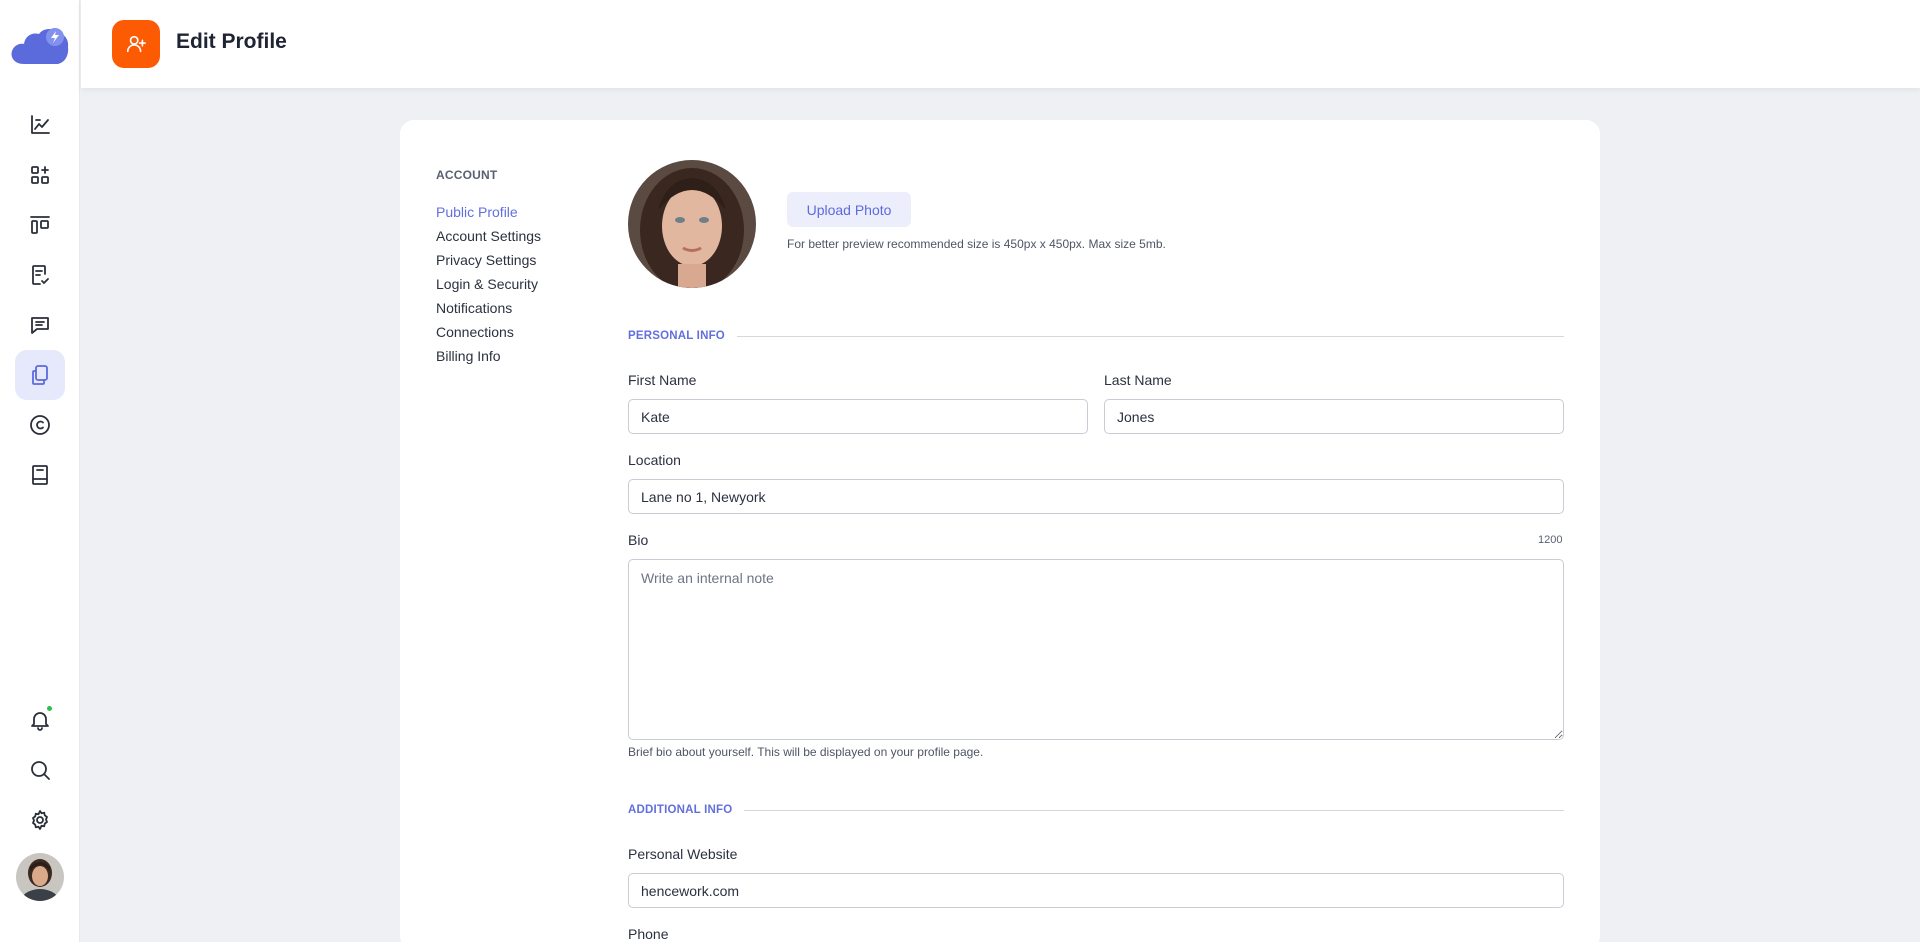  Describe the element at coordinates (1096, 496) in the screenshot. I see `location-input` at that location.